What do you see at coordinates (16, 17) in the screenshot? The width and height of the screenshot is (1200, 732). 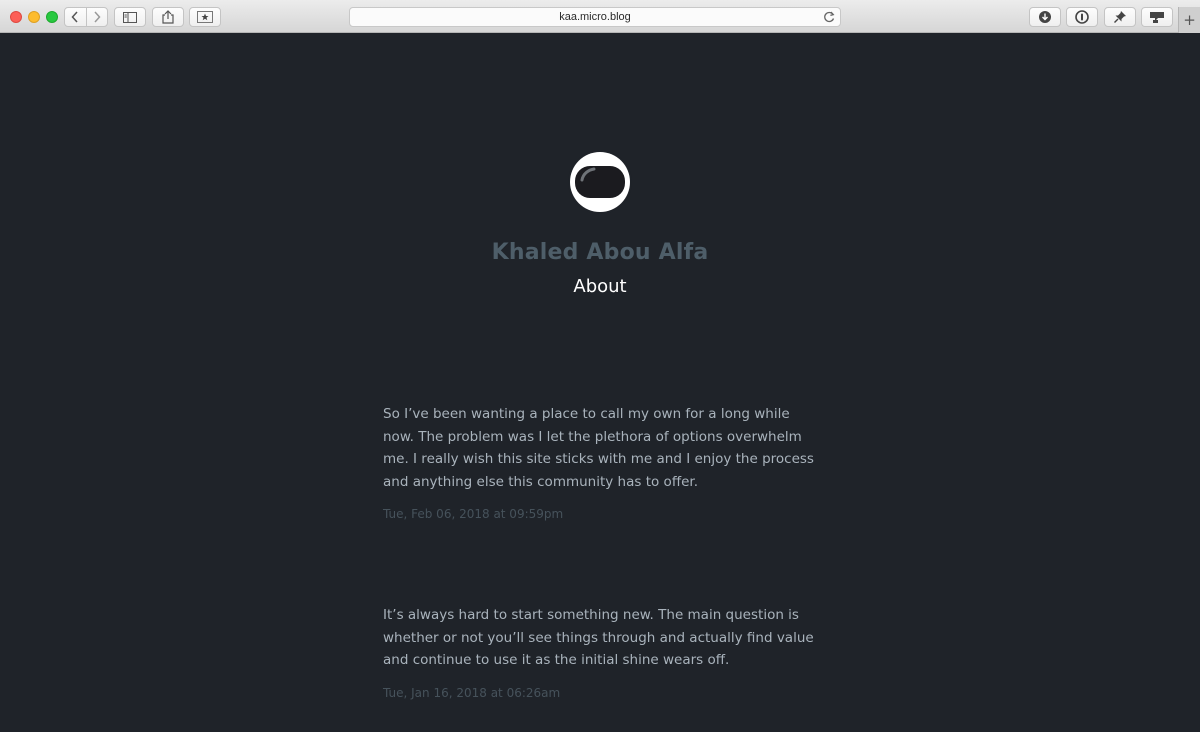 I see `close-window-icon` at bounding box center [16, 17].